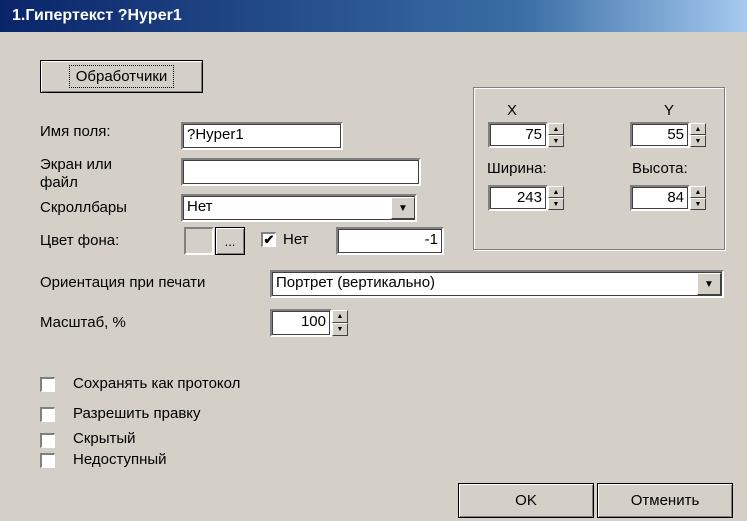  What do you see at coordinates (660, 135) in the screenshot?
I see `y-input: 55` at bounding box center [660, 135].